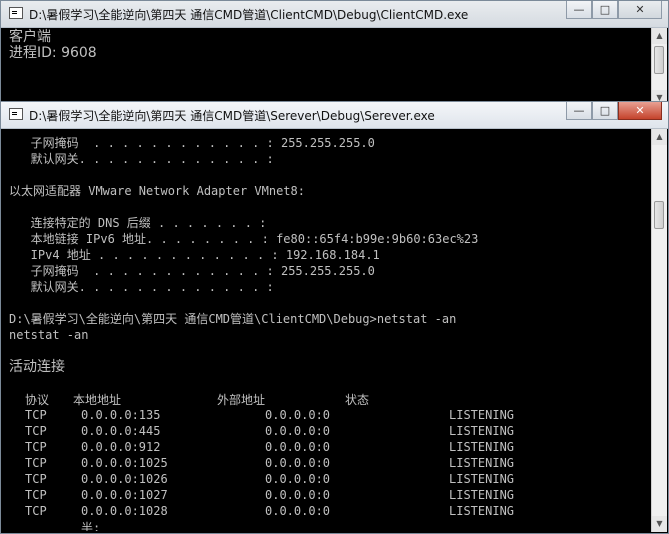 The width and height of the screenshot is (669, 534). What do you see at coordinates (49, 335) in the screenshot?
I see `console-line: netstat -an` at bounding box center [49, 335].